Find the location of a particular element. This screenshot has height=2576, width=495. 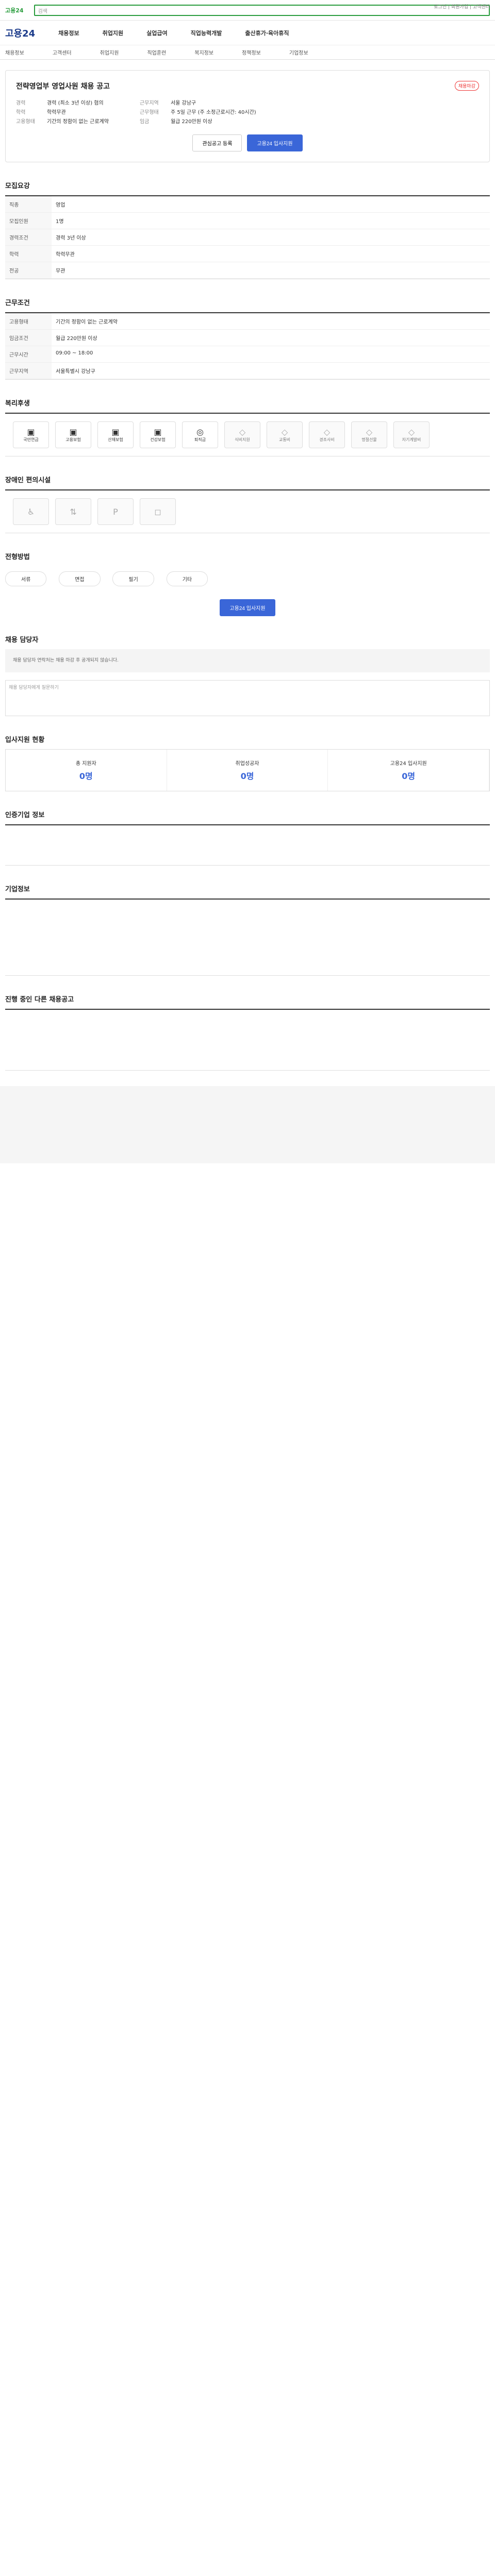

stat-item: 고용24 입사지원 0명 is located at coordinates (409, 770).